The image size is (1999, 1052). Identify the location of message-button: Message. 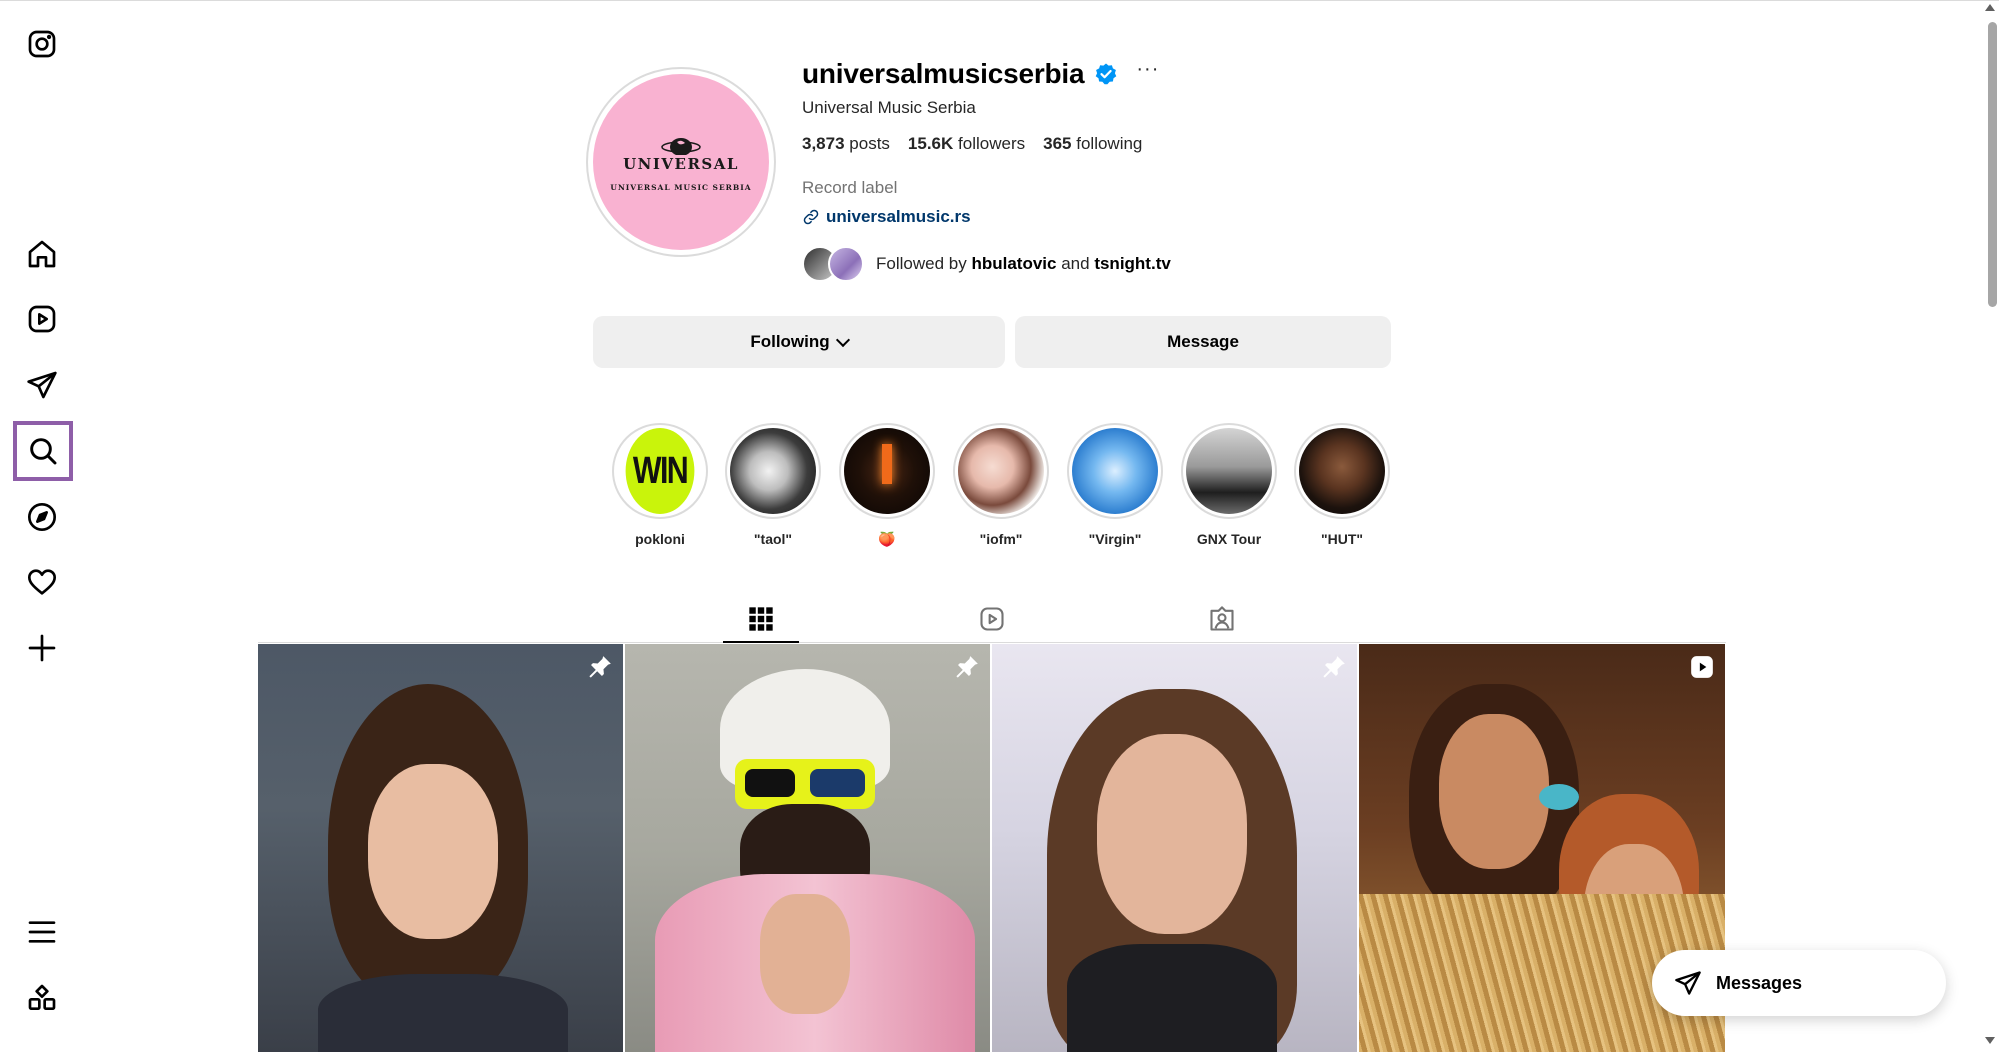
(1203, 342).